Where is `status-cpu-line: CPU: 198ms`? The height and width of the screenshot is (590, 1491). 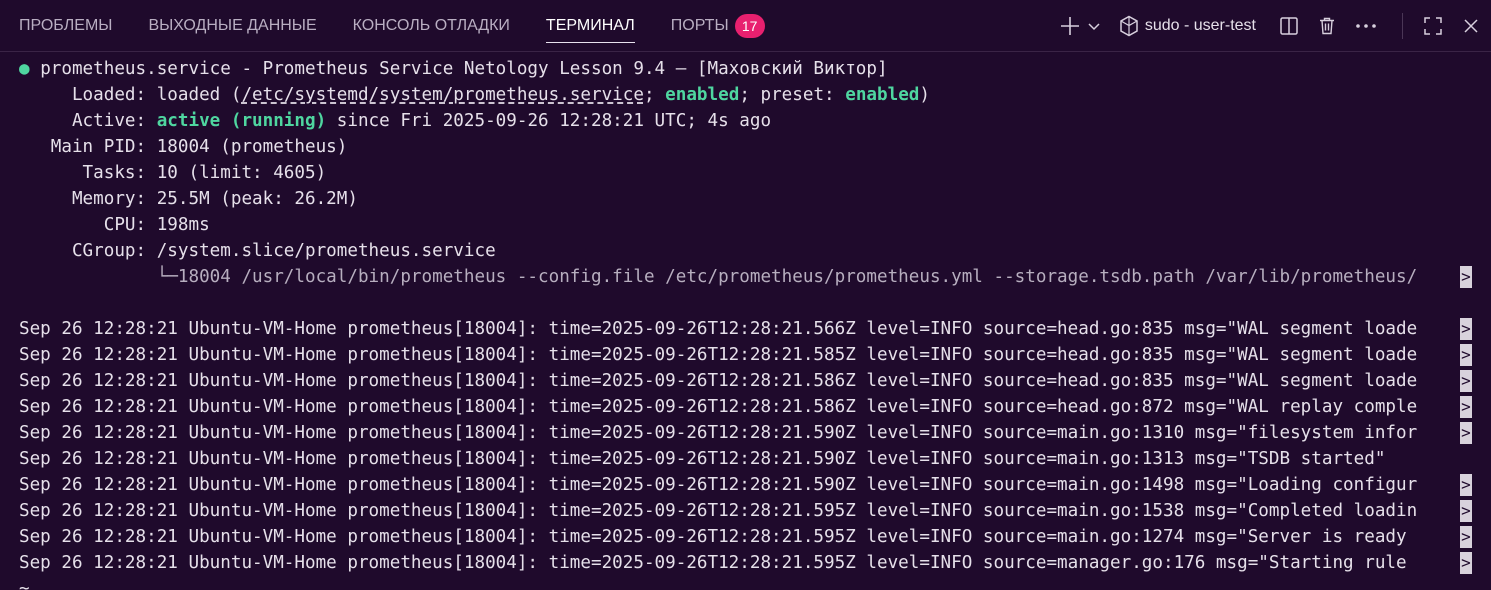 status-cpu-line: CPU: 198ms is located at coordinates (736, 225).